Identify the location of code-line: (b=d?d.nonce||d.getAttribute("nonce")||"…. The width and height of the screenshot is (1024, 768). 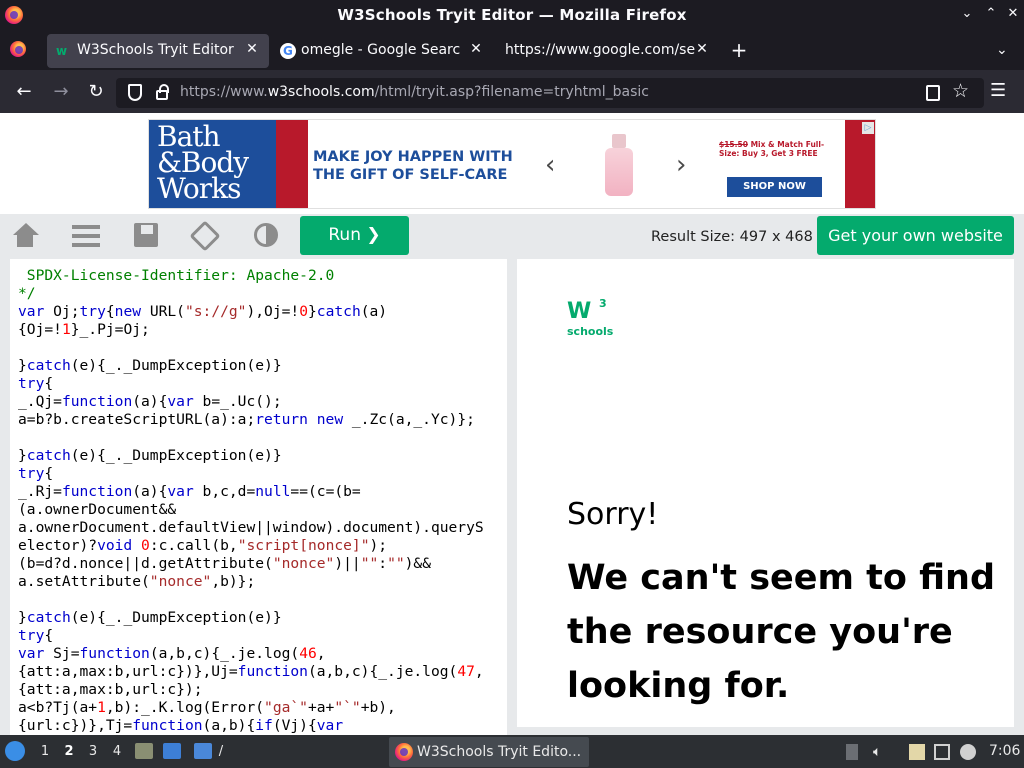
(251, 564).